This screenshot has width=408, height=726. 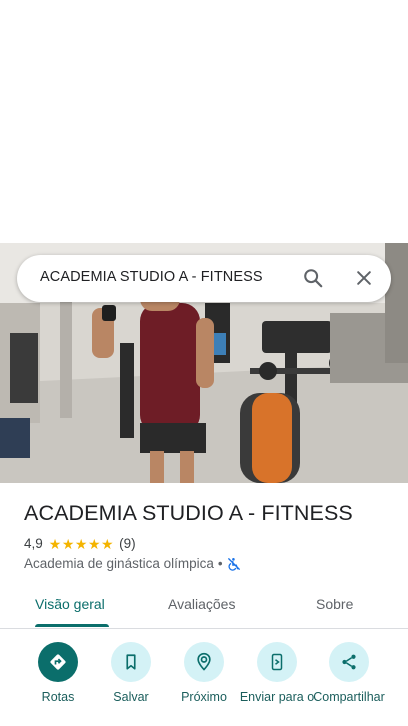 I want to click on search-bar: ACADEMIA STUDIO A - FITNESS, so click(x=204, y=278).